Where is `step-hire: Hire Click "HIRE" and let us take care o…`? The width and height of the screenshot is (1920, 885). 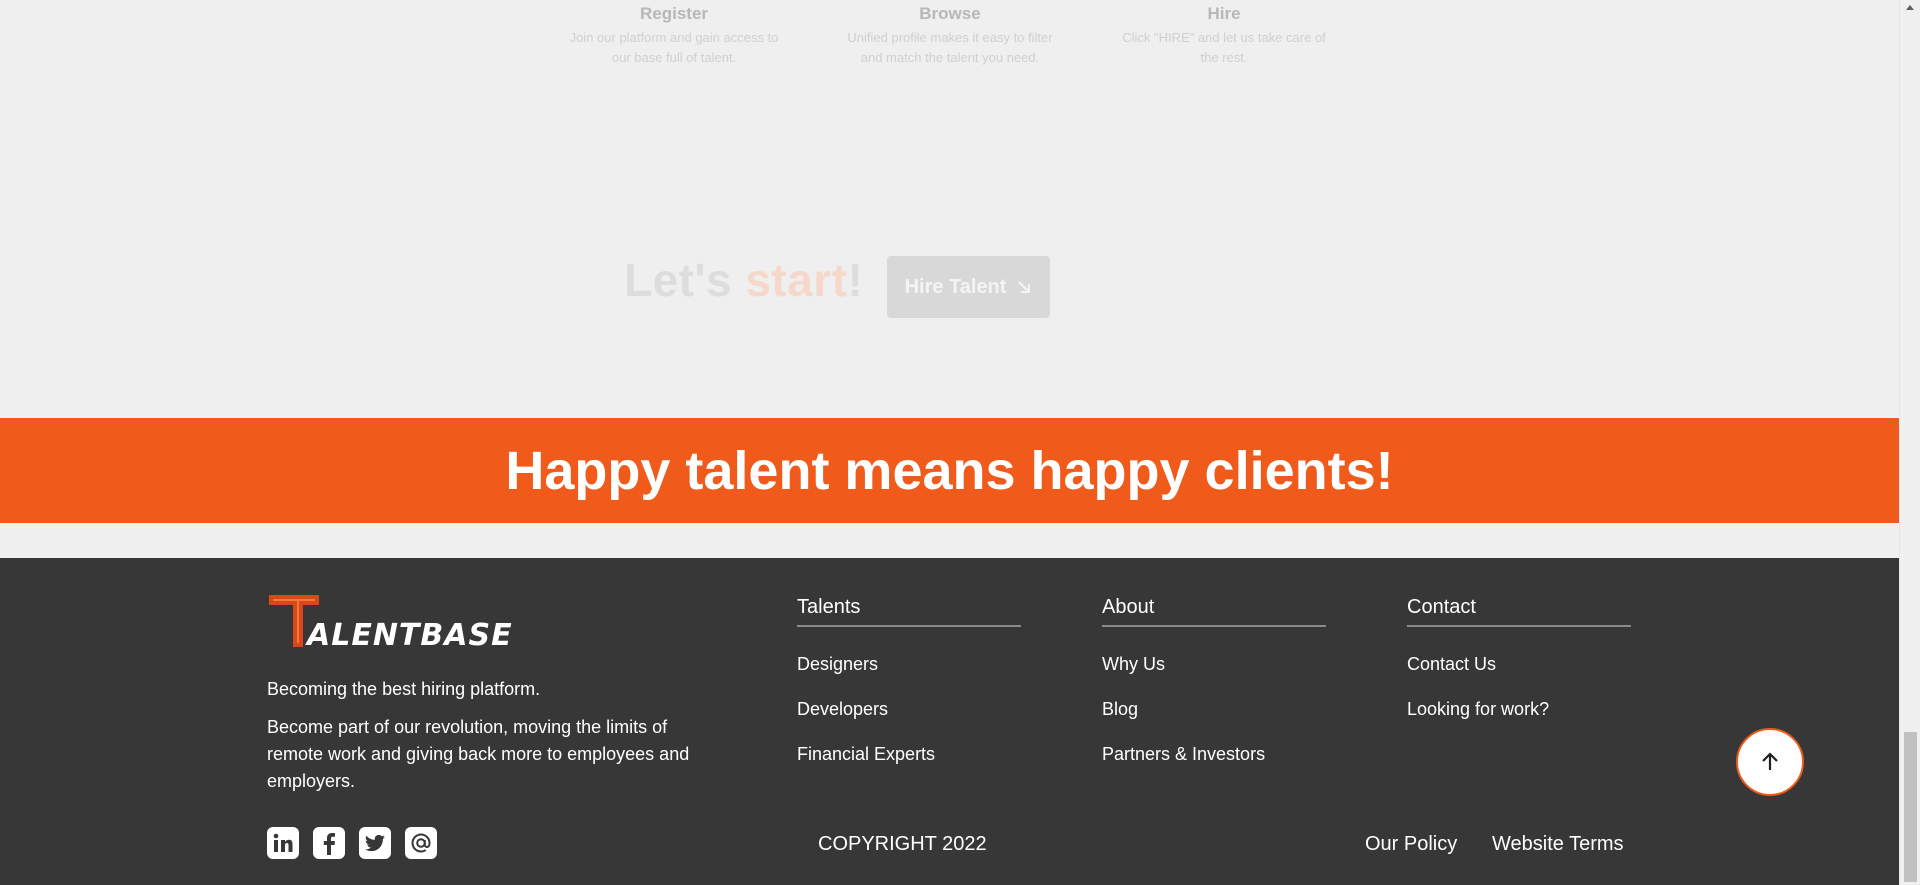 step-hire: Hire Click "HIRE" and let us take care o… is located at coordinates (1224, 36).